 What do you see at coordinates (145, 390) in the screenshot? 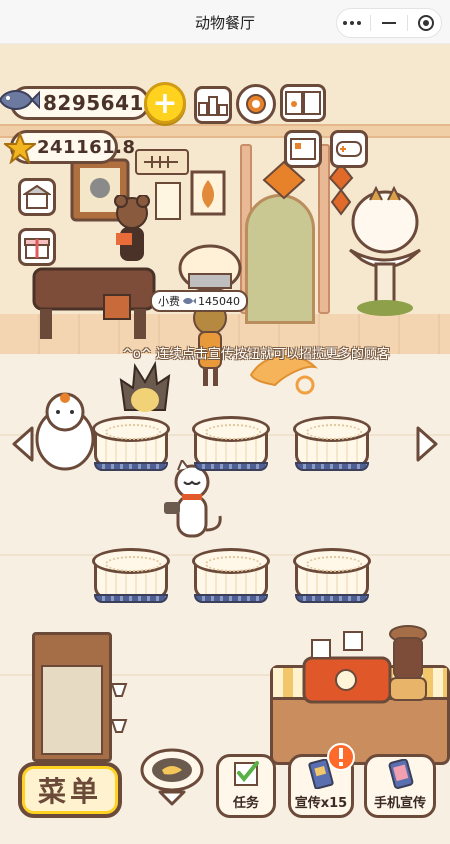
I see `hedgehog-customer` at bounding box center [145, 390].